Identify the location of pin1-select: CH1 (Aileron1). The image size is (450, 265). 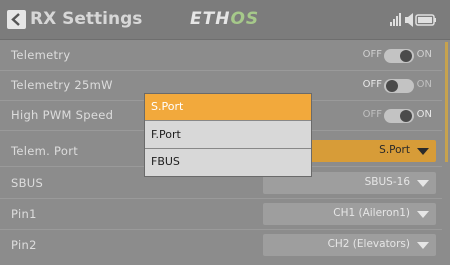
(349, 214).